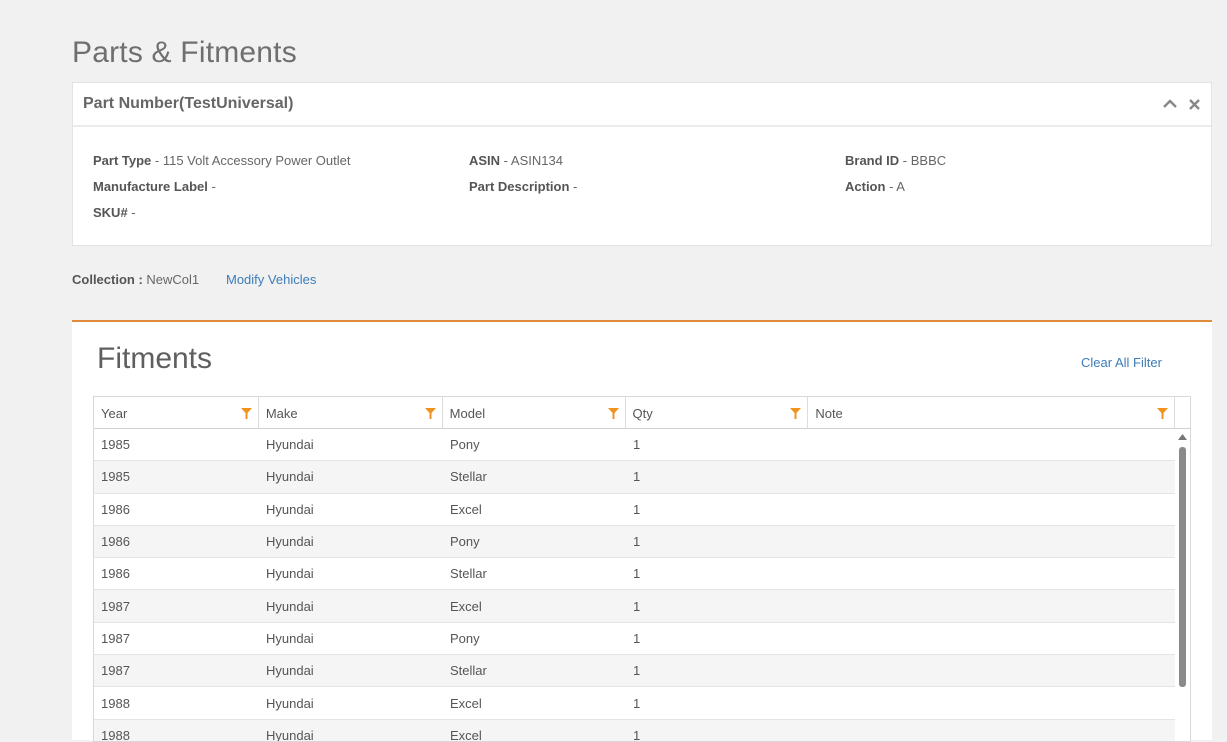  I want to click on field-manufacture-label: Manufacture Label -, so click(154, 186).